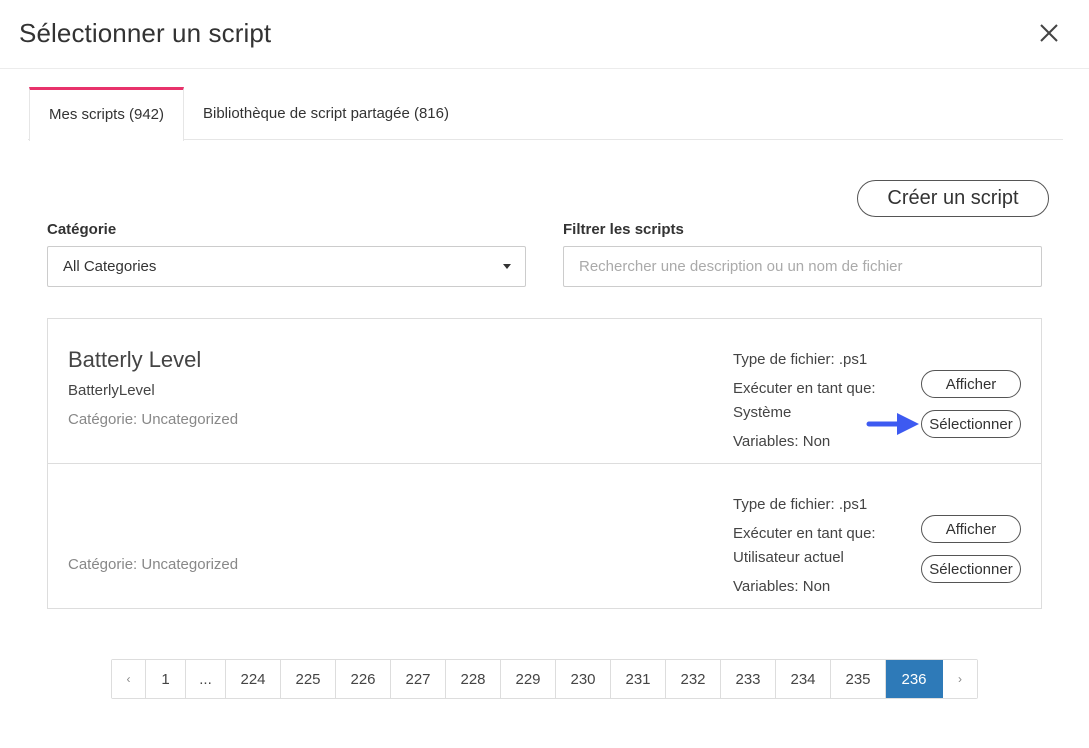  Describe the element at coordinates (111, 390) in the screenshot. I see `script-filename: BatterlyLevel` at that location.